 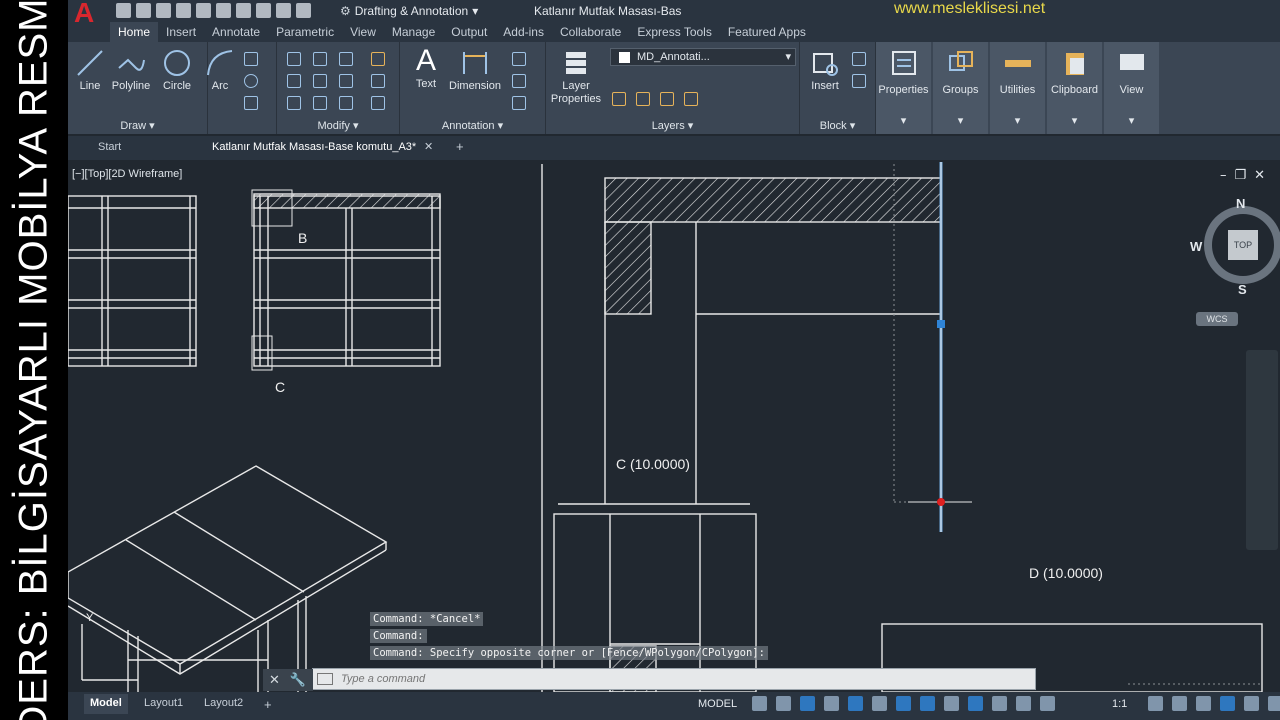 What do you see at coordinates (960, 88) in the screenshot?
I see `groups-button: Groups ▾` at bounding box center [960, 88].